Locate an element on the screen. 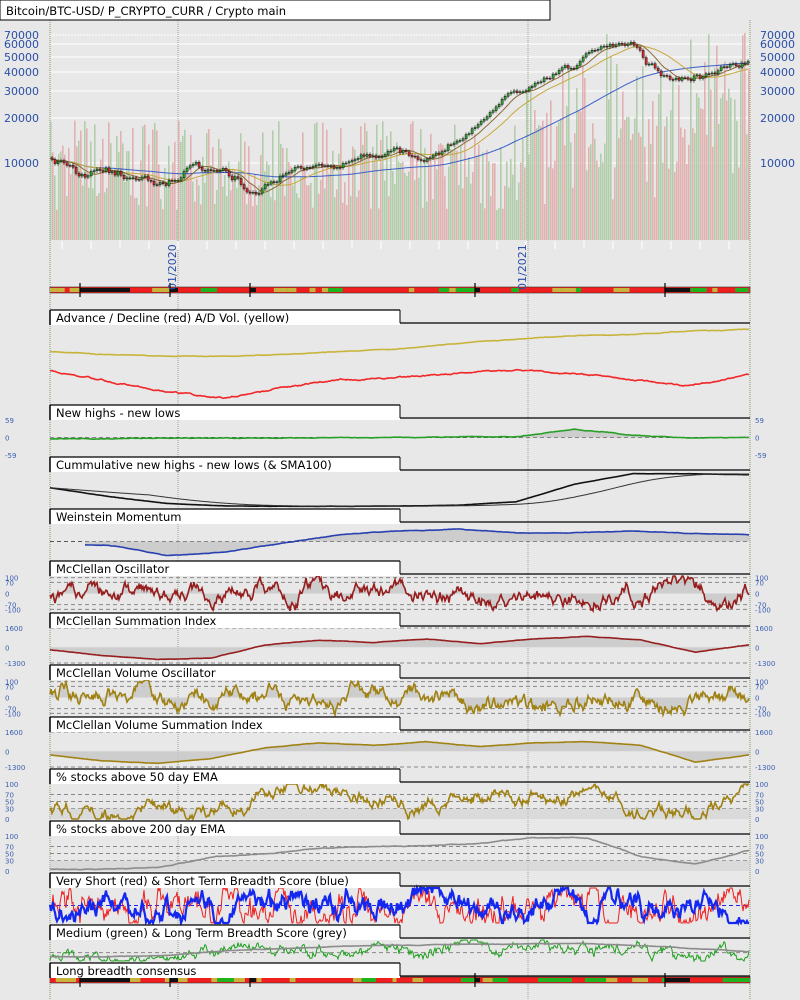 This screenshot has height=1000, width=800. panel-axis-label-right: 1600 is located at coordinates (764, 629).